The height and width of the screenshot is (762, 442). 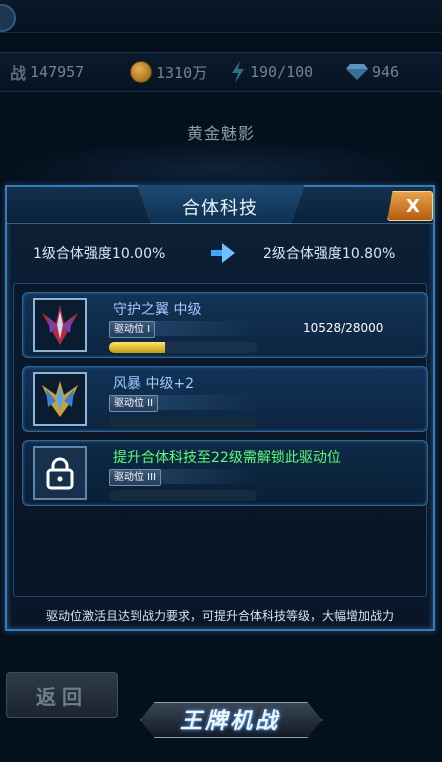 What do you see at coordinates (183, 495) in the screenshot?
I see `slot-3-track` at bounding box center [183, 495].